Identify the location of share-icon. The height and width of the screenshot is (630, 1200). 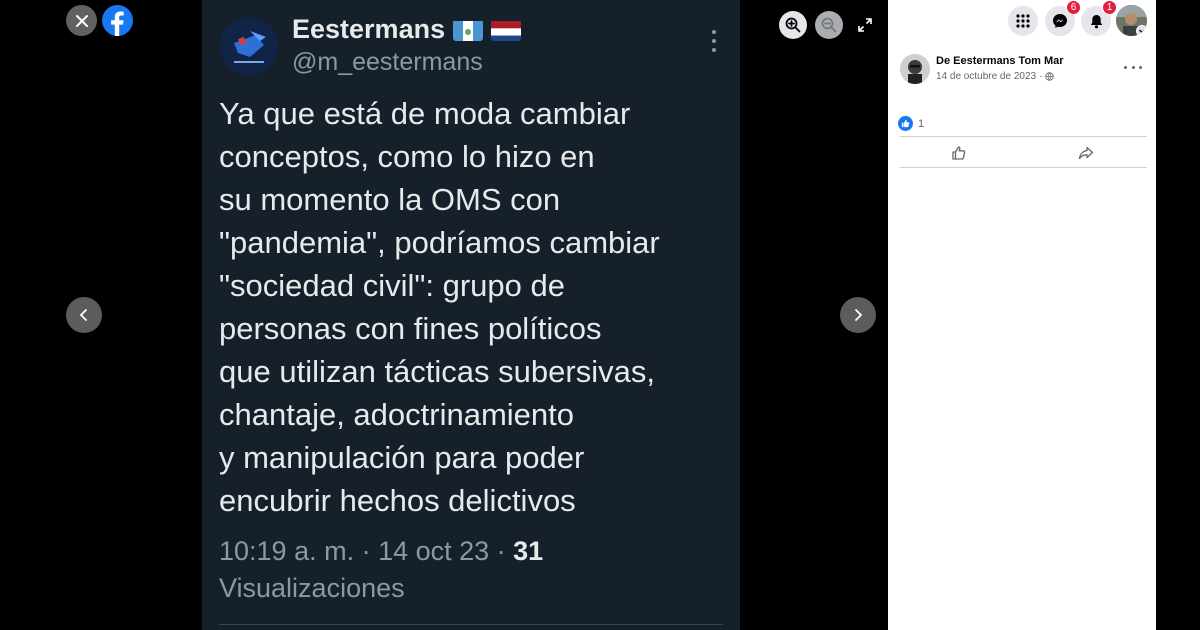
(1086, 153).